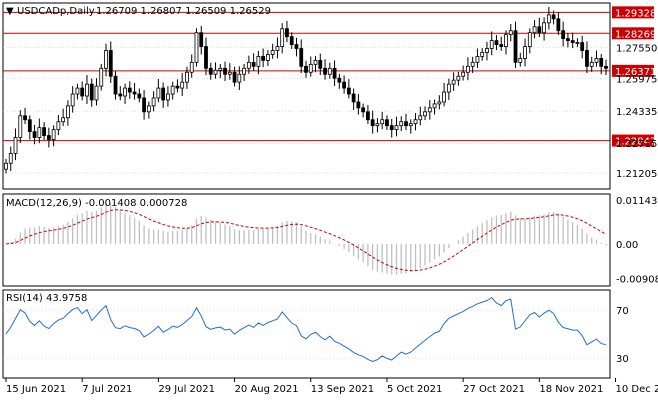  Describe the element at coordinates (10, 11) in the screenshot. I see `dropdown-arrow-icon: ▼` at that location.